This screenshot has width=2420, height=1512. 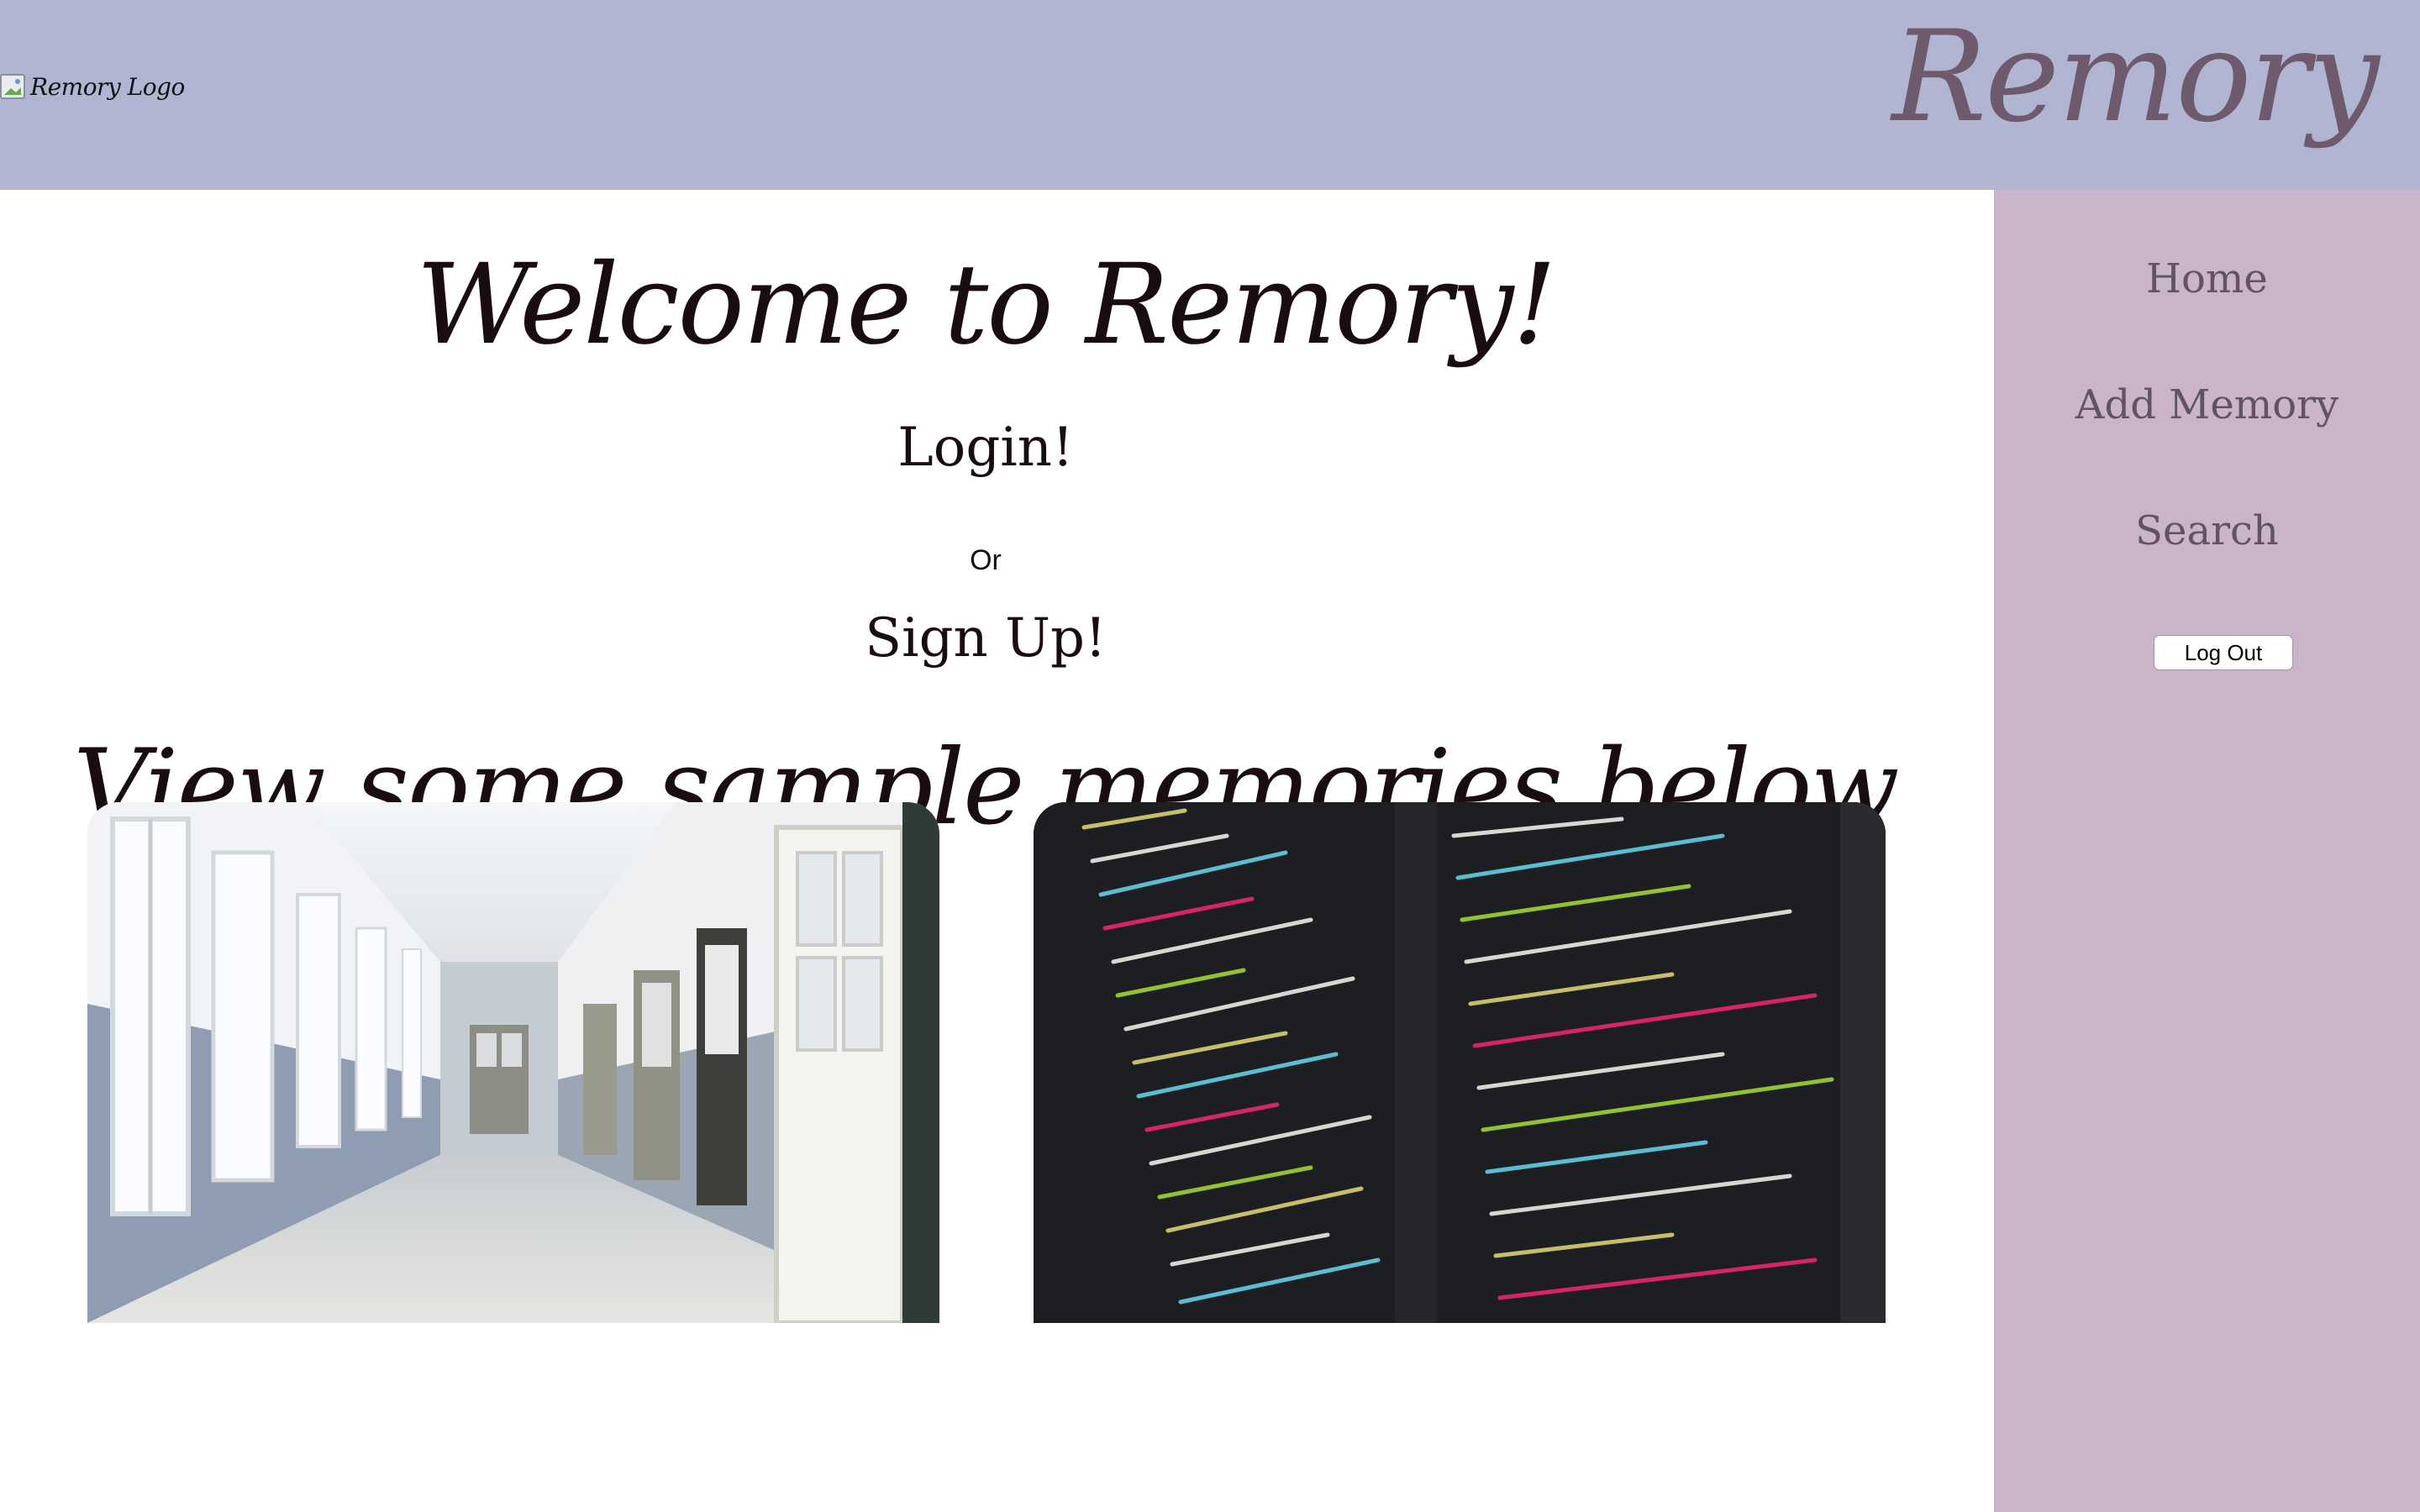 I want to click on hallway-photo, so click(x=513, y=1062).